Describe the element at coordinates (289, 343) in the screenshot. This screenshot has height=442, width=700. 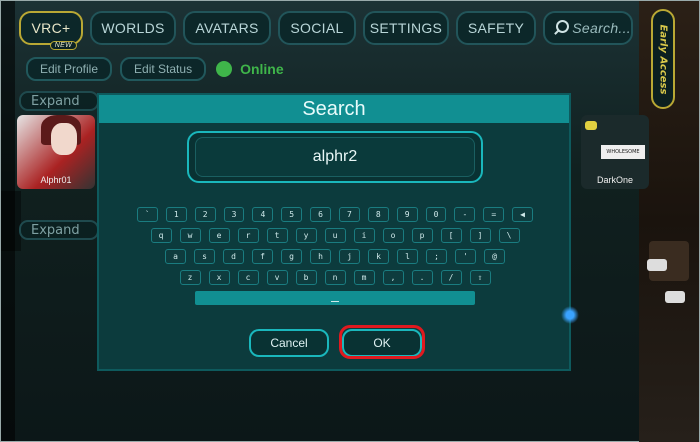
I see `cancel-button: Cancel` at that location.